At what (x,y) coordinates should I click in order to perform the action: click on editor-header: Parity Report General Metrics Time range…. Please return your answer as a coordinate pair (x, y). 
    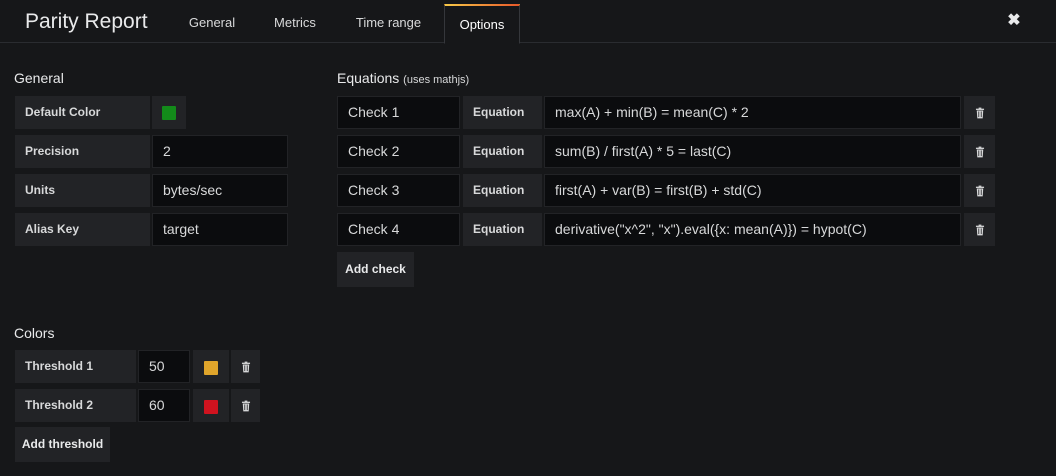
    Looking at the image, I should click on (528, 22).